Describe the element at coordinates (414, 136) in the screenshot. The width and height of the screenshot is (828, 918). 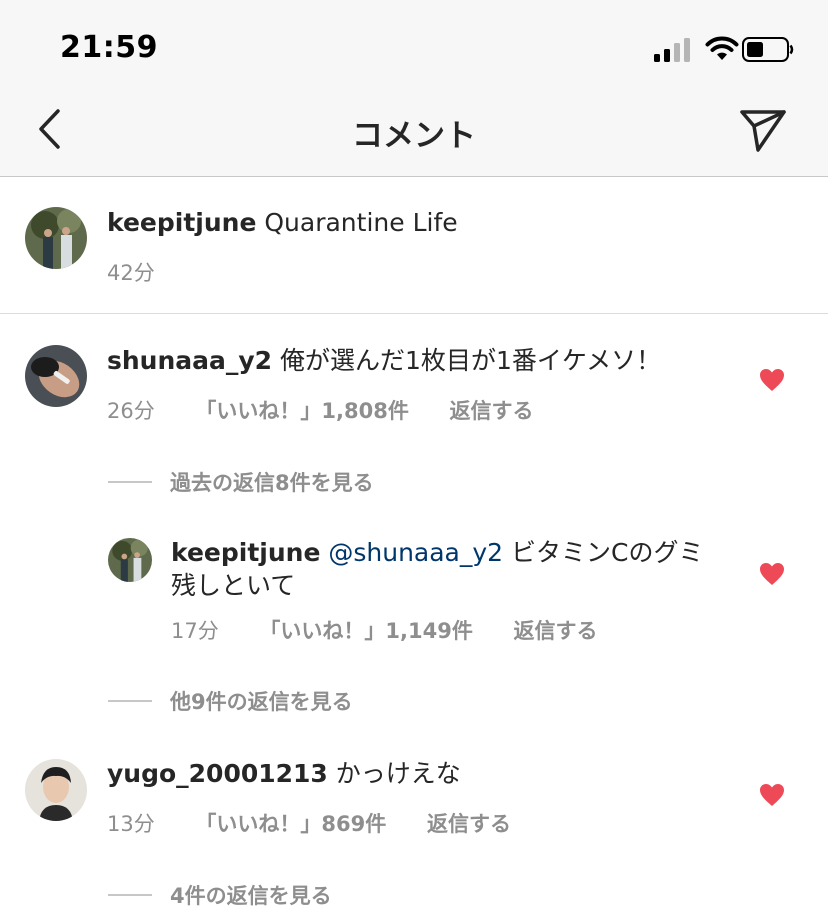
I see `page-title: コメント` at that location.